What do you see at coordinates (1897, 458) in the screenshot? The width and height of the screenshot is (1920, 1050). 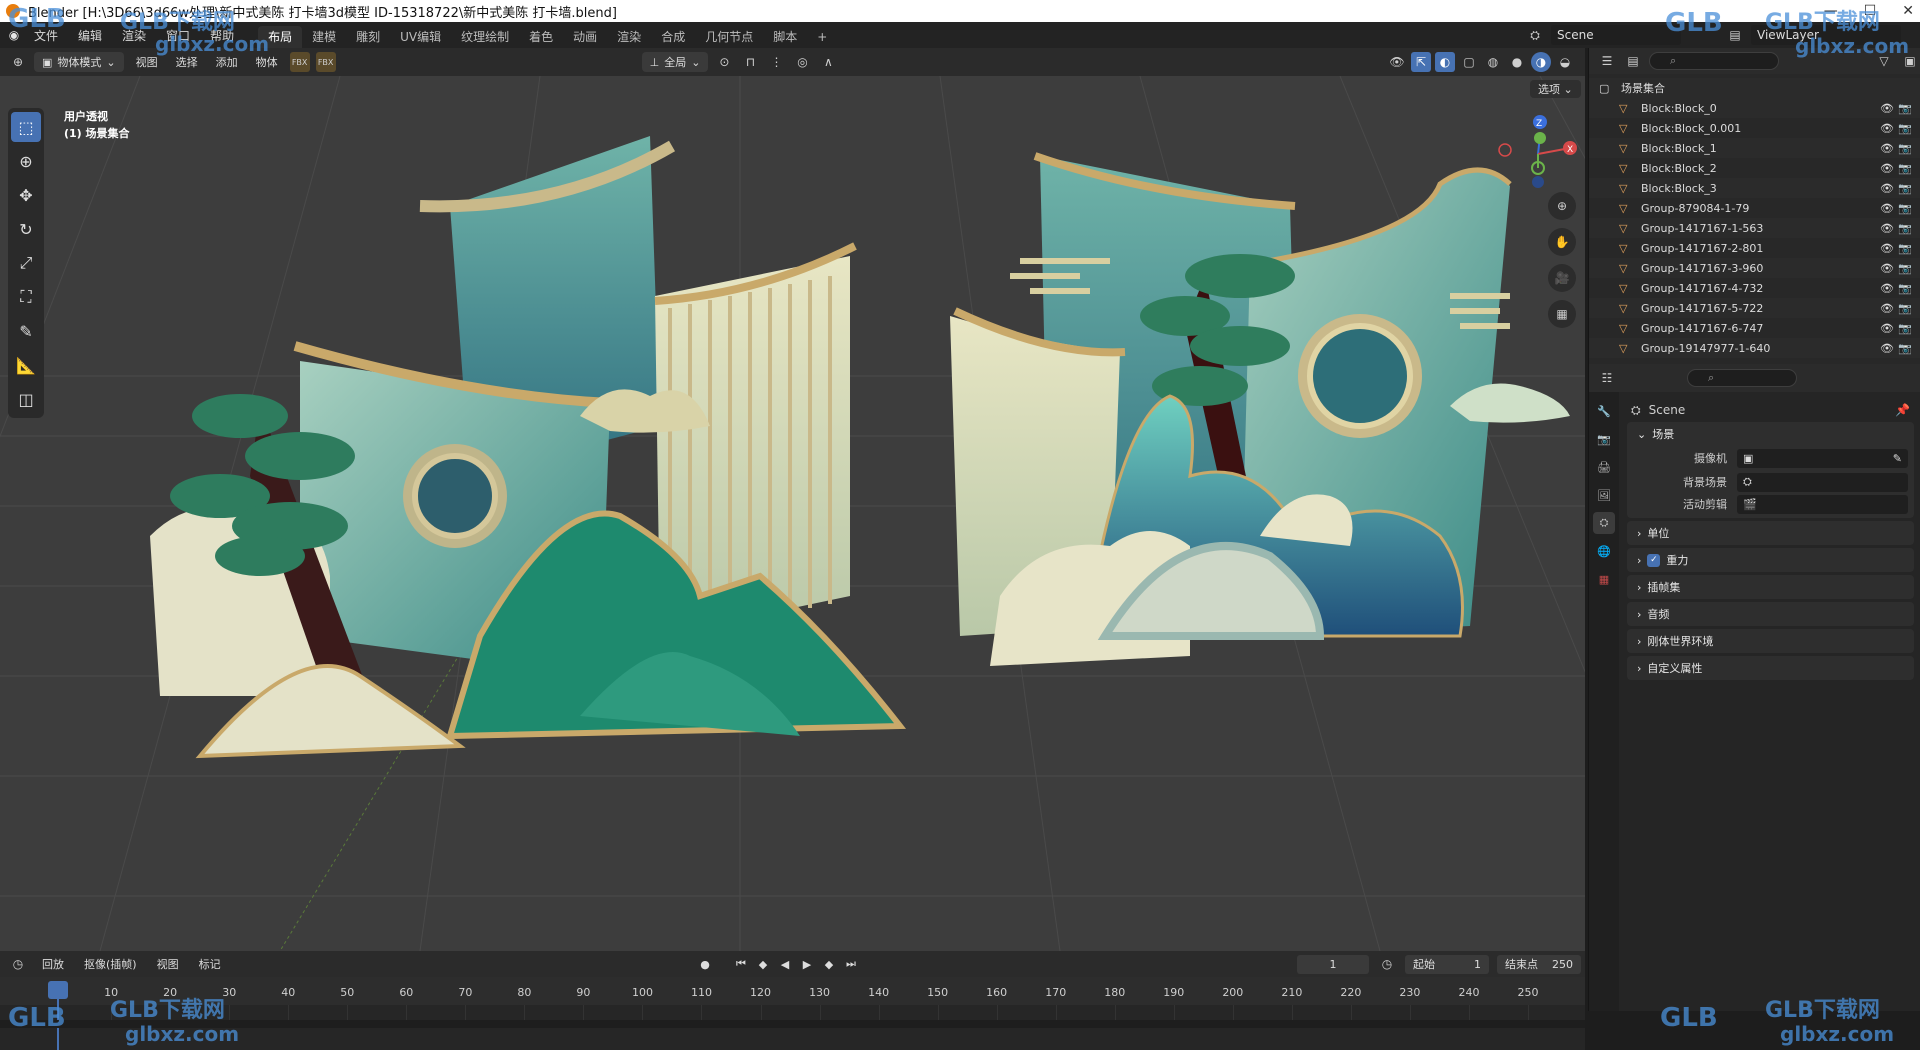 I see `eyedropper-icon: ✎` at bounding box center [1897, 458].